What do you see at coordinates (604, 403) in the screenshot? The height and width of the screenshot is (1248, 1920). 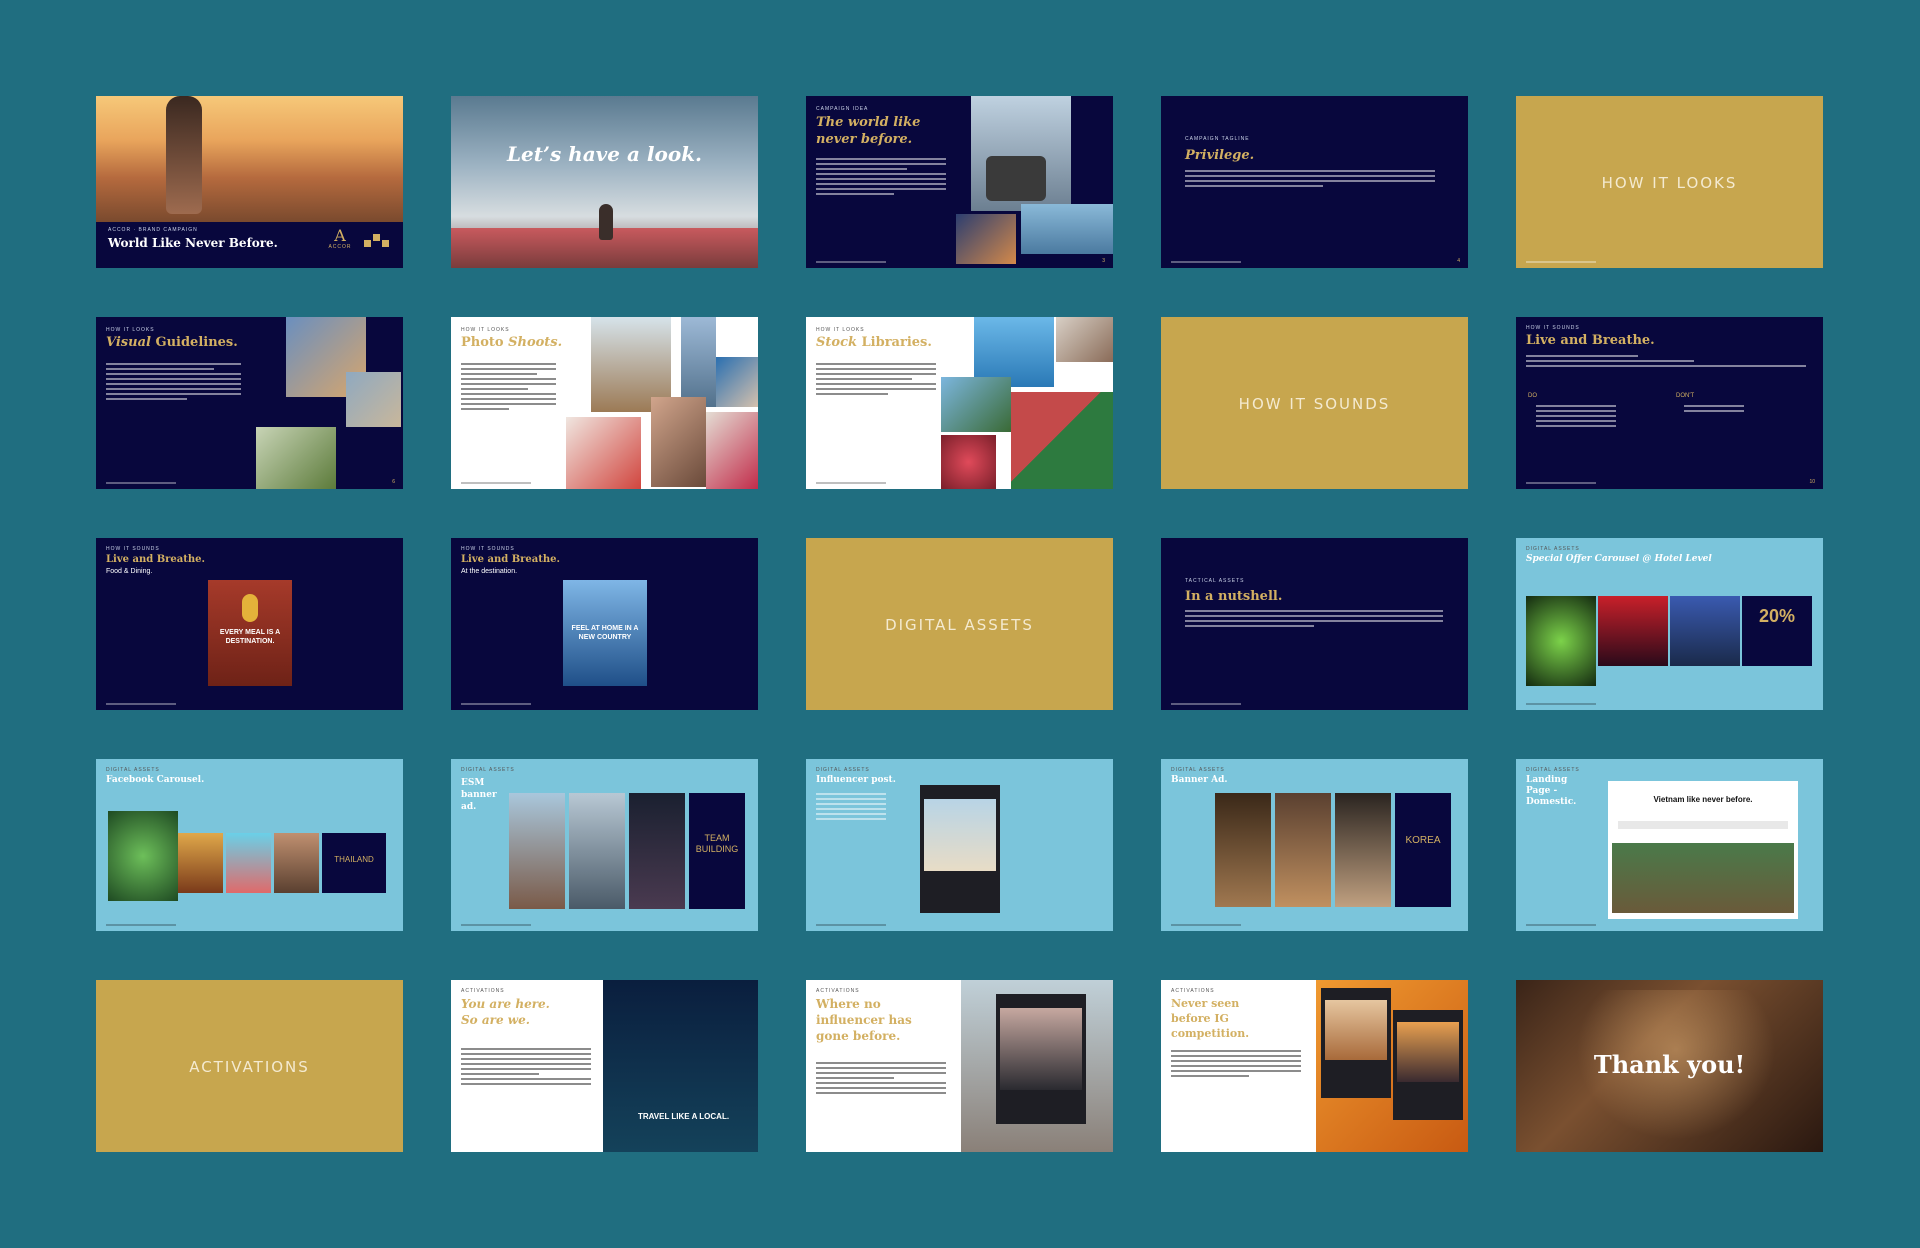 I see `slide-7: HOW IT LOOKS Photo Shoots.` at bounding box center [604, 403].